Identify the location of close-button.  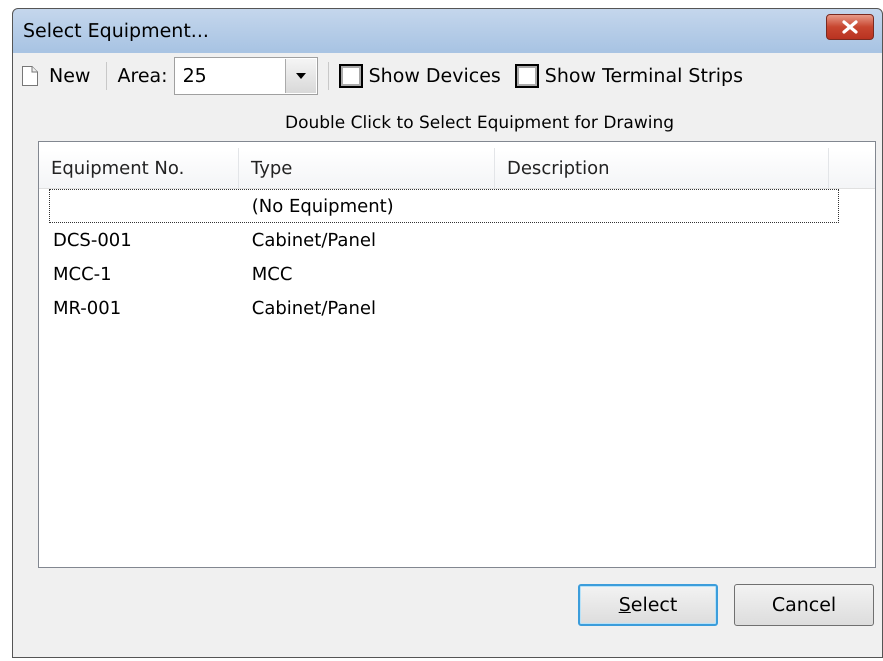
(850, 27).